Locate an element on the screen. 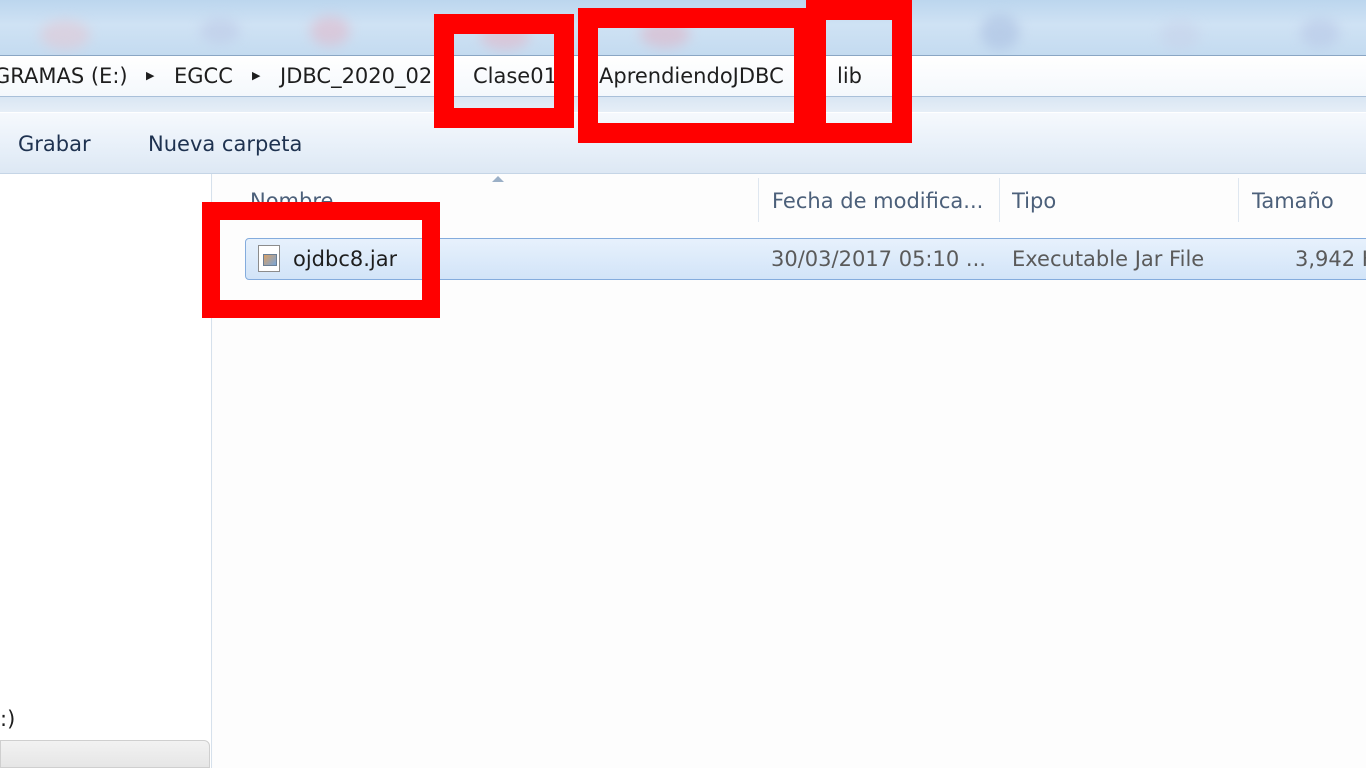 The height and width of the screenshot is (768, 1366). breadcrumb-item-drive: GRAMAS (E:) is located at coordinates (64, 76).